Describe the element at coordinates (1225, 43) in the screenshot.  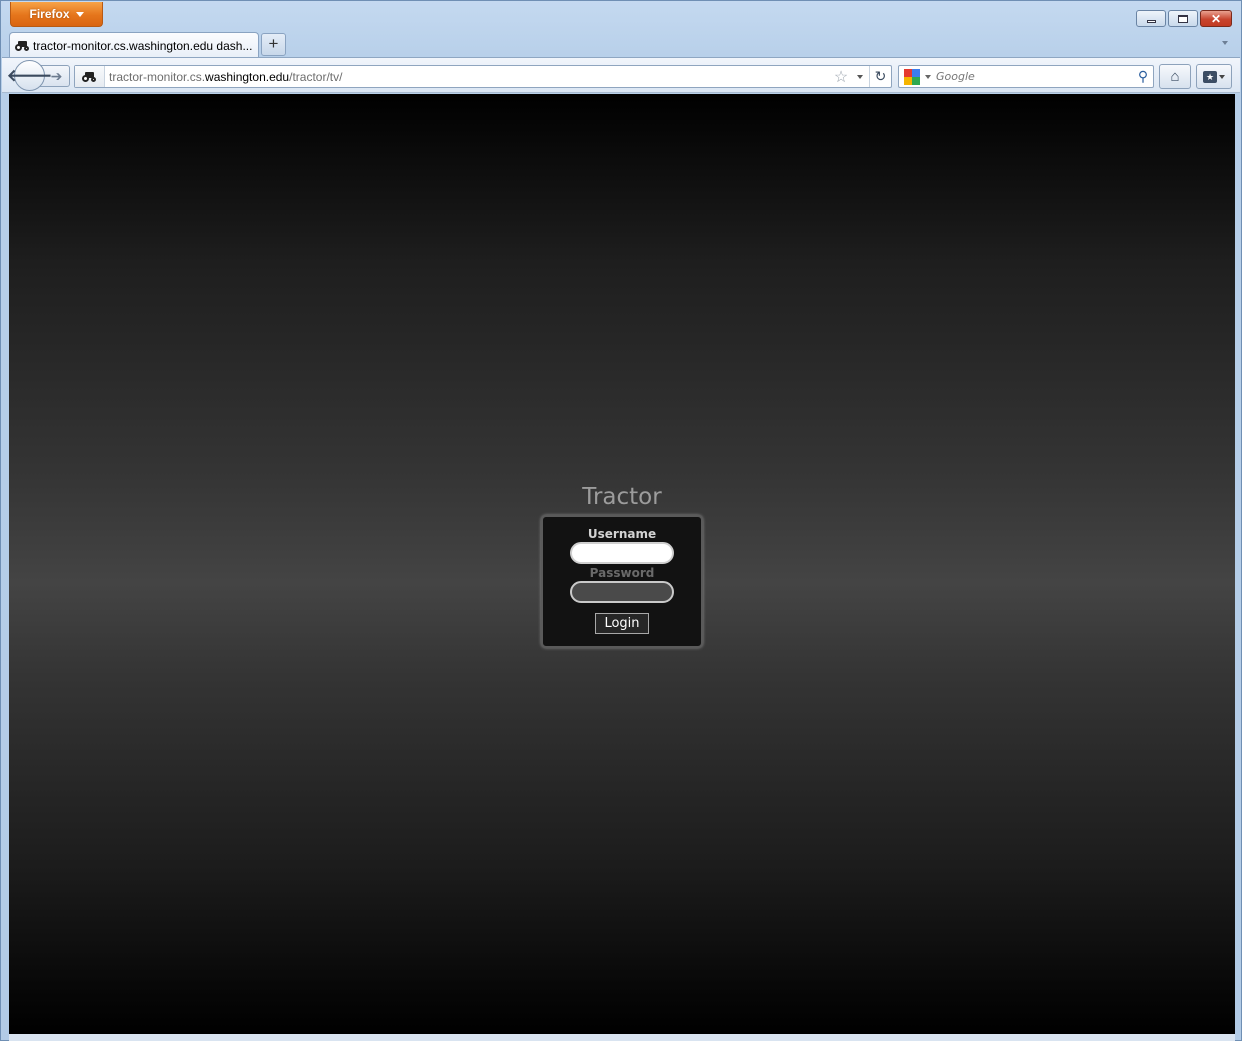
I see `tab-list-chevron-icon` at that location.